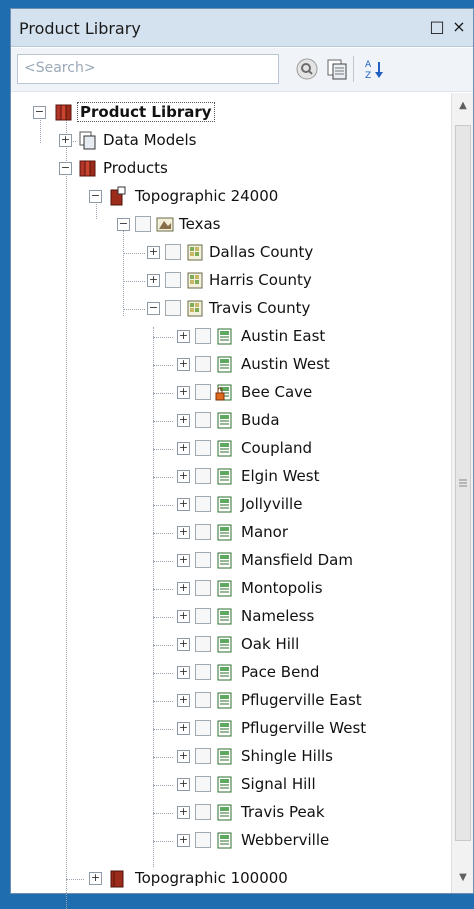  I want to click on tree-row-quad: + Shingle Hills, so click(230, 757).